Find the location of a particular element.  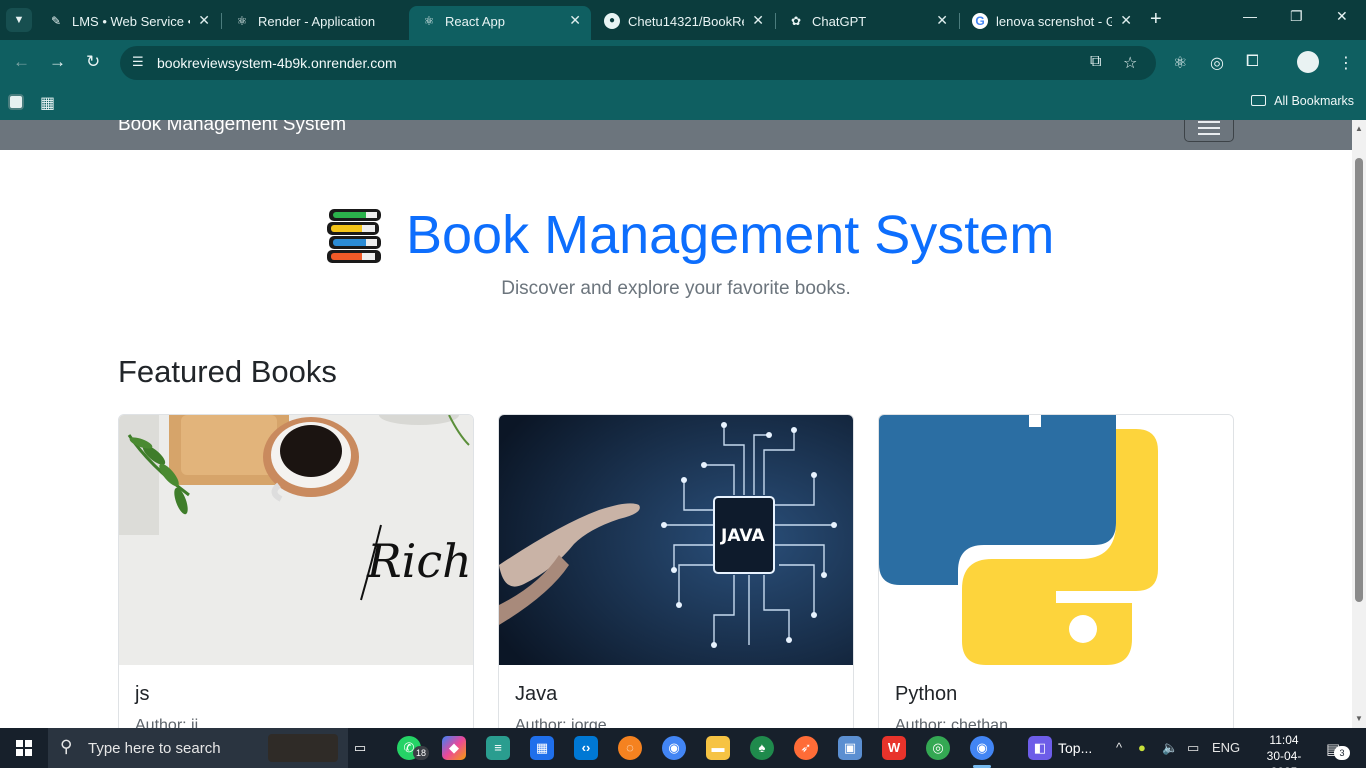

tab-react-app: ⚛ React App ✕ is located at coordinates (500, 23).